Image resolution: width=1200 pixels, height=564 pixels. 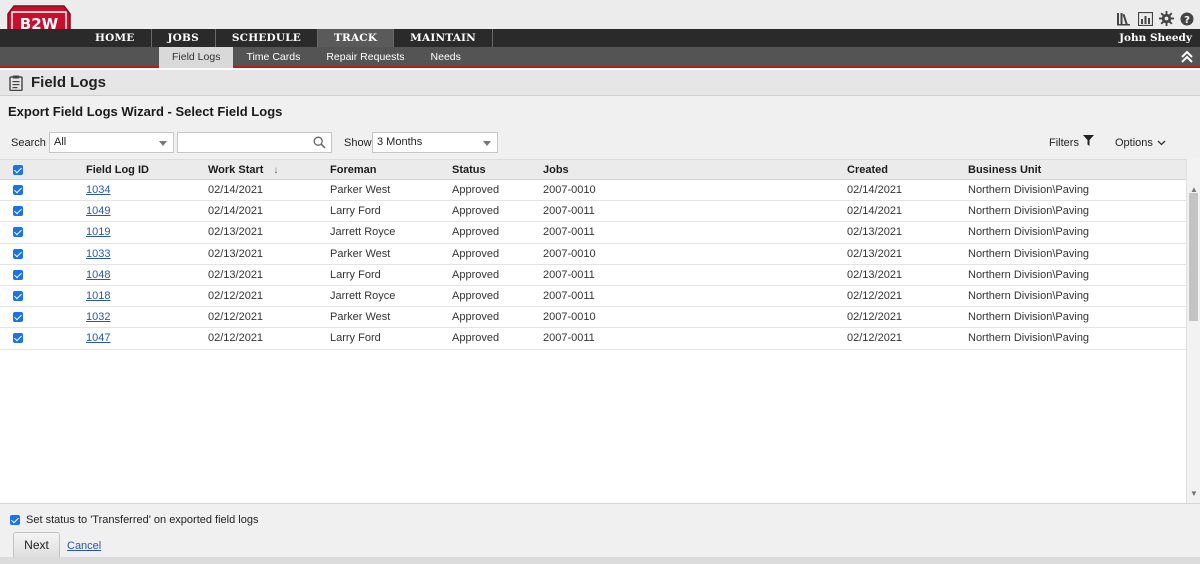 I want to click on subnav-field-logs: Field Logs, so click(x=196, y=57).